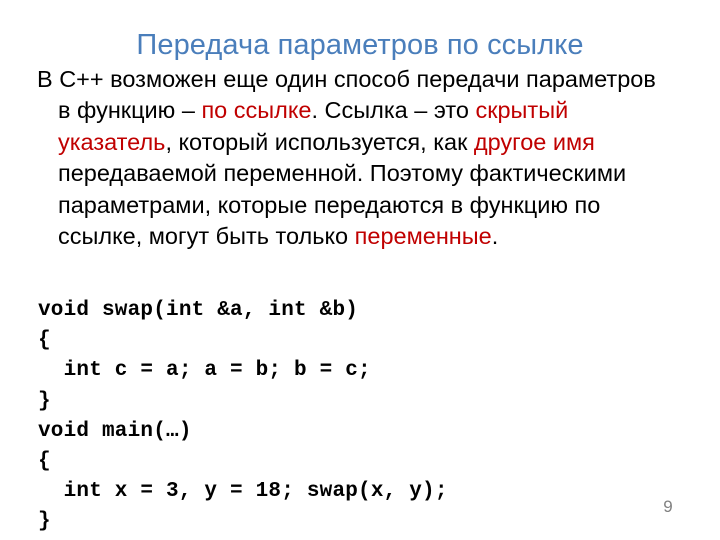 This screenshot has height=540, width=720. Describe the element at coordinates (256, 110) in the screenshot. I see `body-run-2-highlight: по ссылке` at that location.